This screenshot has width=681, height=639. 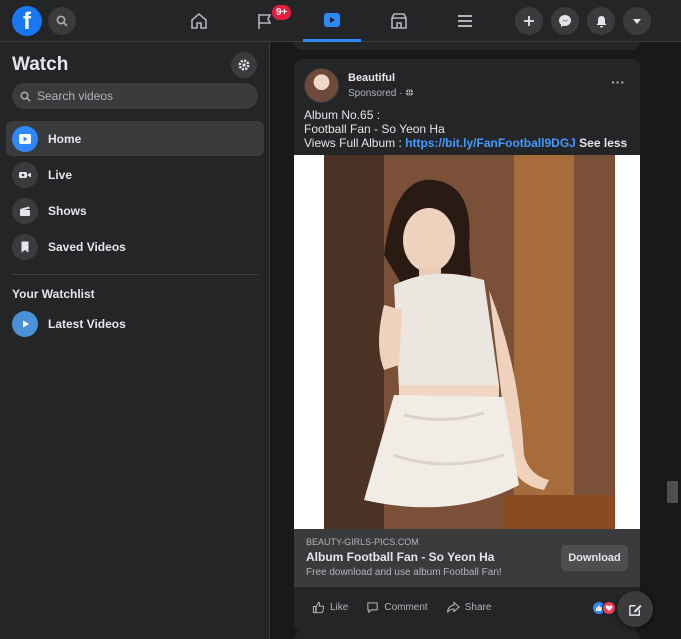 I want to click on plus-icon, so click(x=529, y=21).